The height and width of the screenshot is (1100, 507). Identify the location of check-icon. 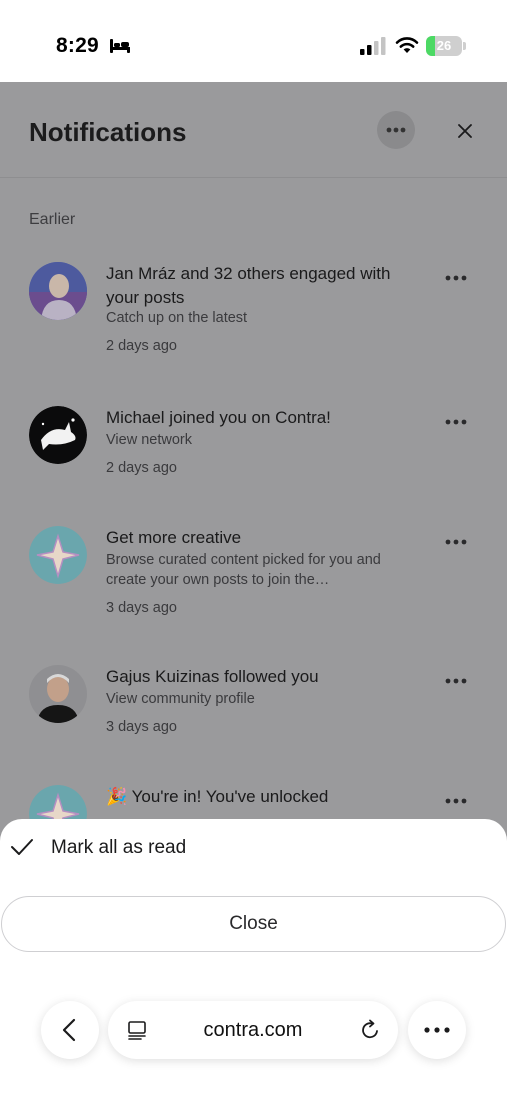
(22, 847).